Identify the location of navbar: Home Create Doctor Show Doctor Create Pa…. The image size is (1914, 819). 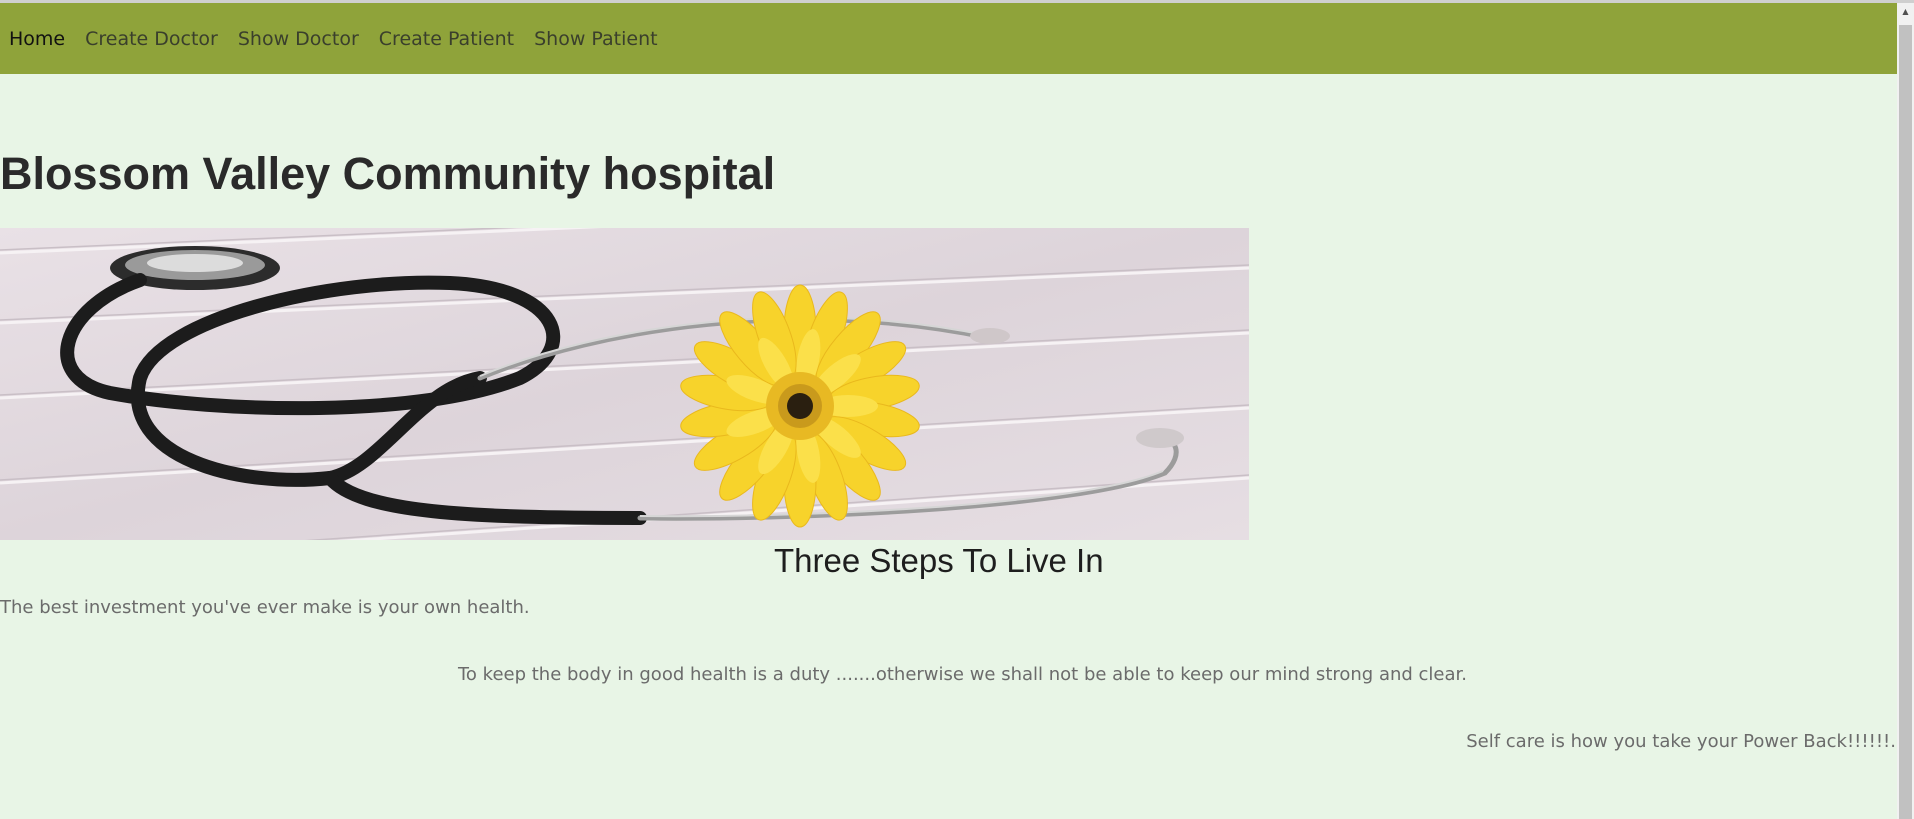
(948, 38).